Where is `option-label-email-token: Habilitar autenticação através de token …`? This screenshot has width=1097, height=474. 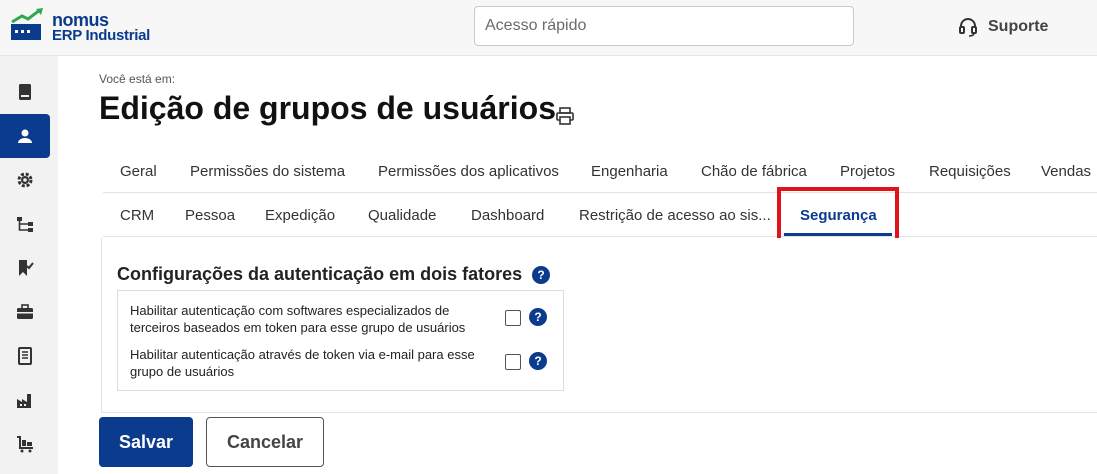 option-label-email-token: Habilitar autenticação através de token … is located at coordinates (302, 363).